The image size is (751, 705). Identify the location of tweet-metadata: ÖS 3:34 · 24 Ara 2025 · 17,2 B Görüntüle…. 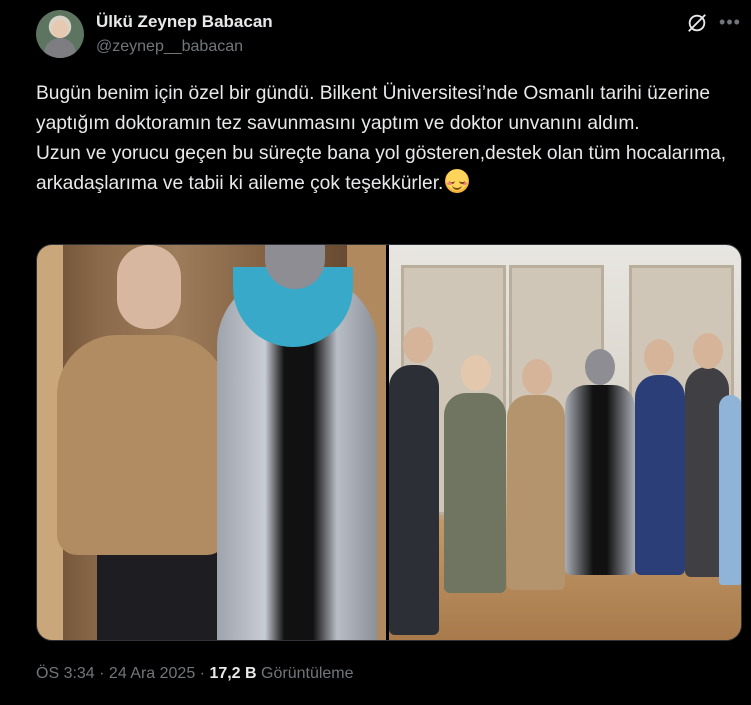
(195, 674).